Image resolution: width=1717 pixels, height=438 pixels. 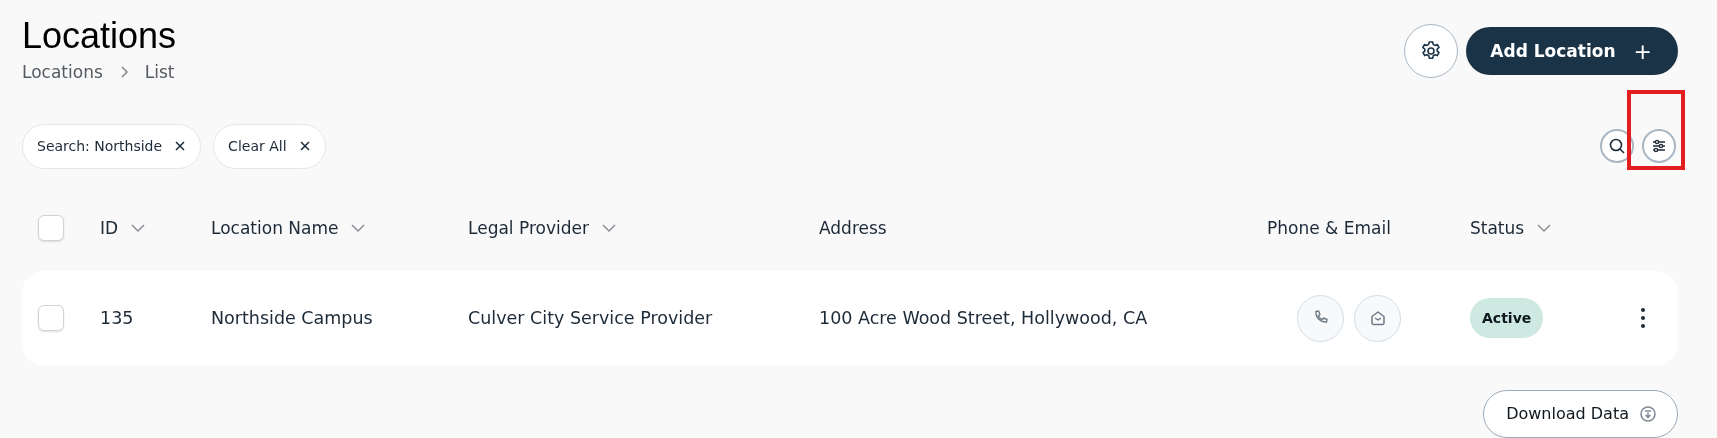 What do you see at coordinates (853, 227) in the screenshot?
I see `column-header: Address` at bounding box center [853, 227].